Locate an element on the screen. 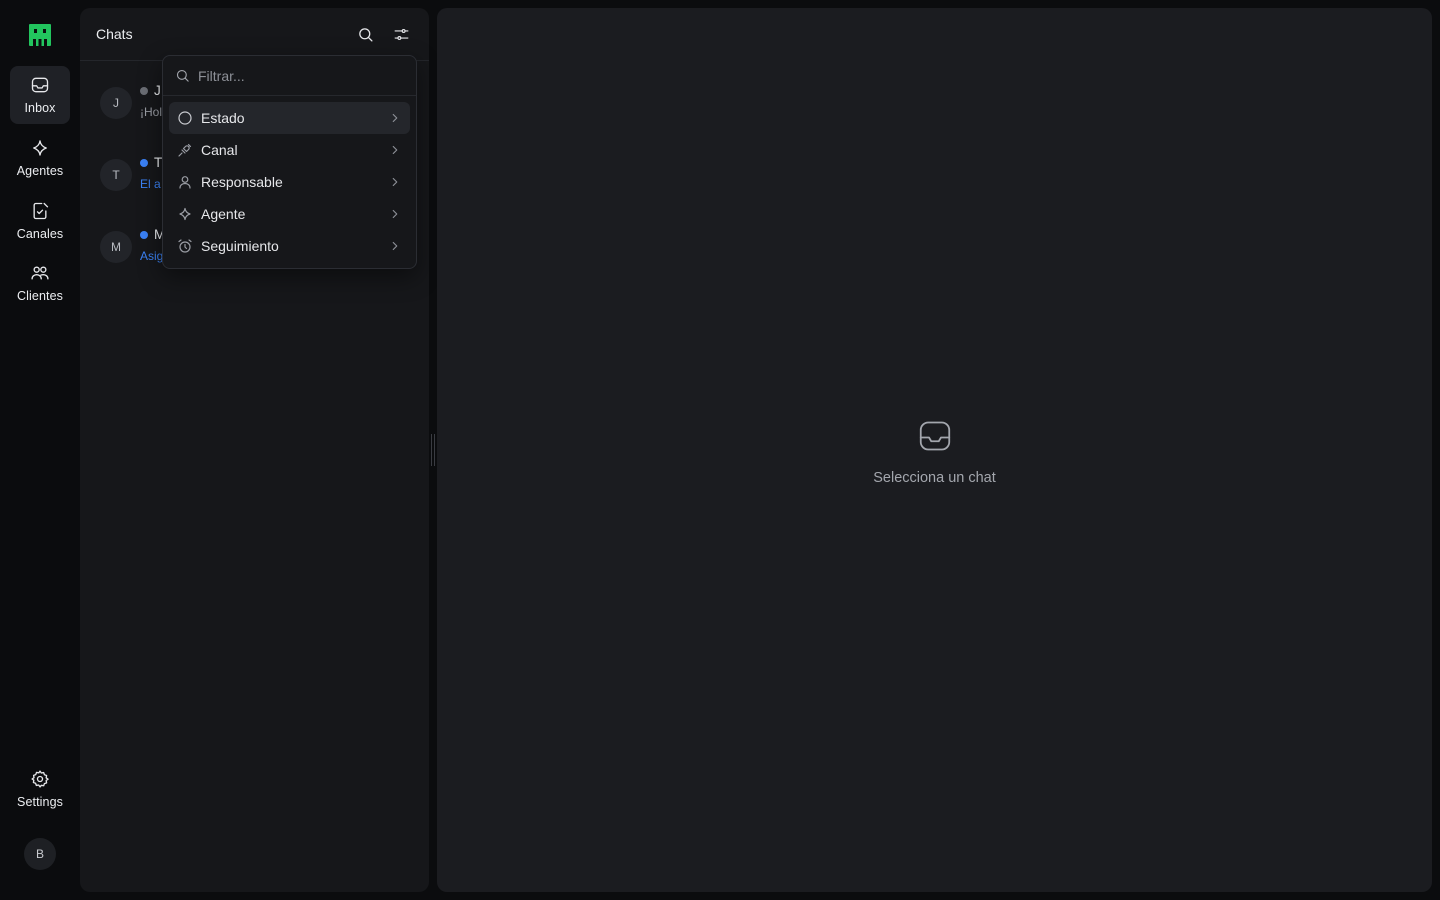 This screenshot has height=900, width=1440. filter-option-seguimiento: Seguimiento is located at coordinates (289, 246).